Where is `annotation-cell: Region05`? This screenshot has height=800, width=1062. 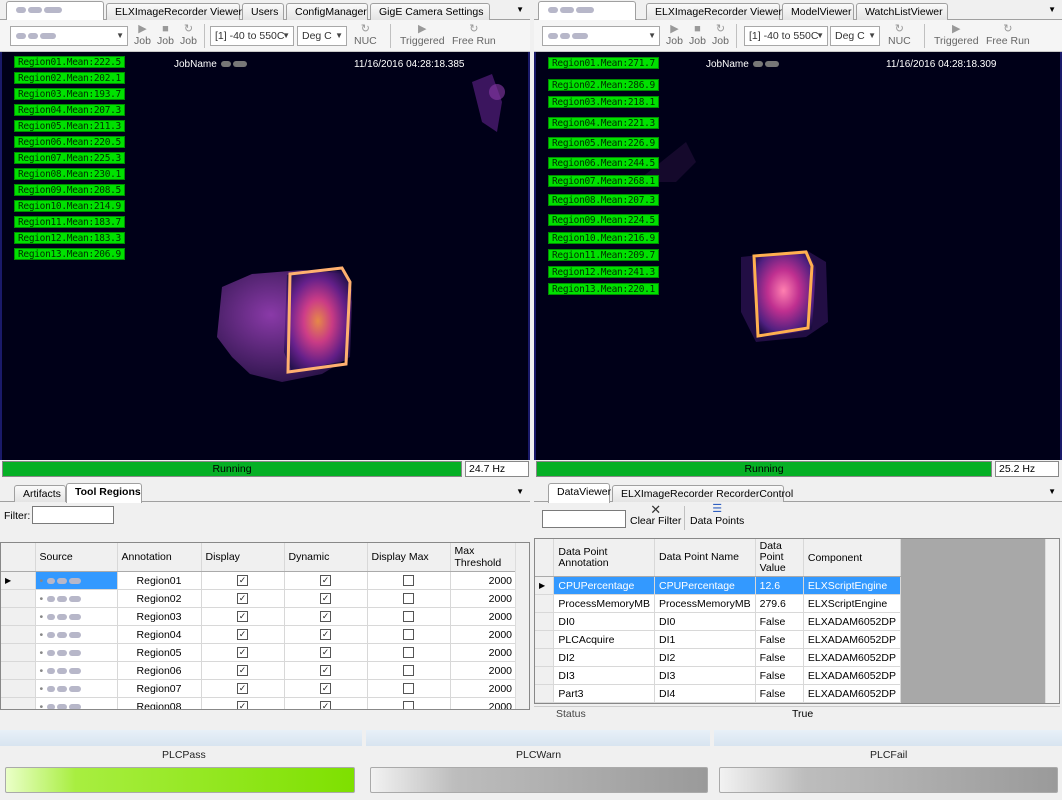 annotation-cell: Region05 is located at coordinates (159, 652).